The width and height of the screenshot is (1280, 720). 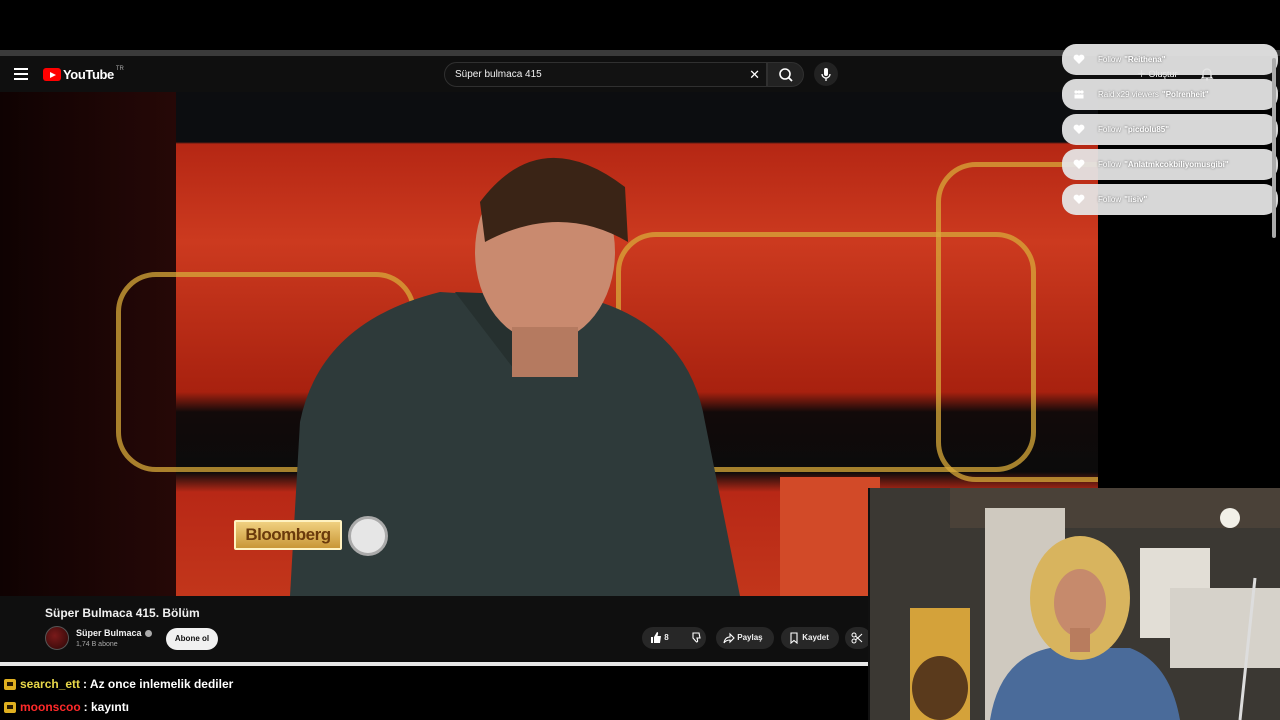 I want to click on region-code: TR, so click(x=119, y=68).